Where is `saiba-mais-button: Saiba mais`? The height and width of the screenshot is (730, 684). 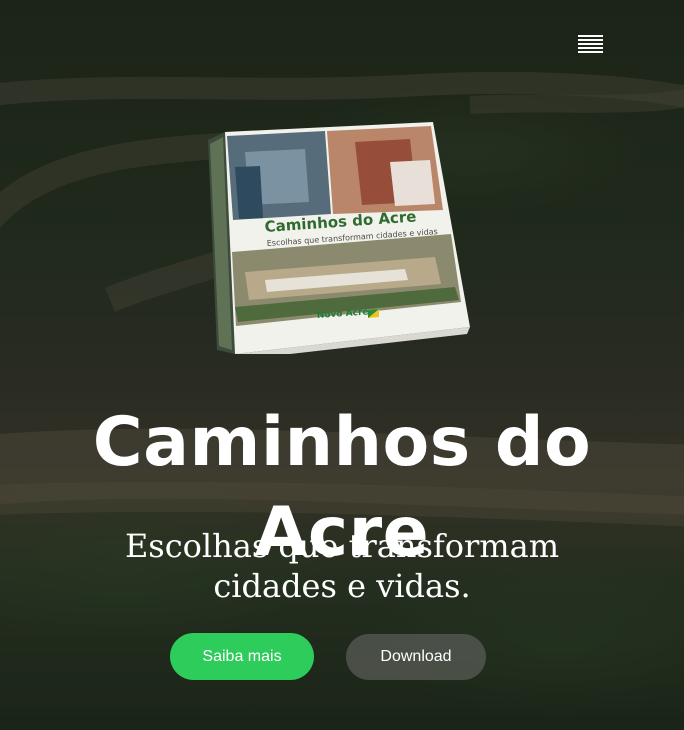 saiba-mais-button: Saiba mais is located at coordinates (242, 656).